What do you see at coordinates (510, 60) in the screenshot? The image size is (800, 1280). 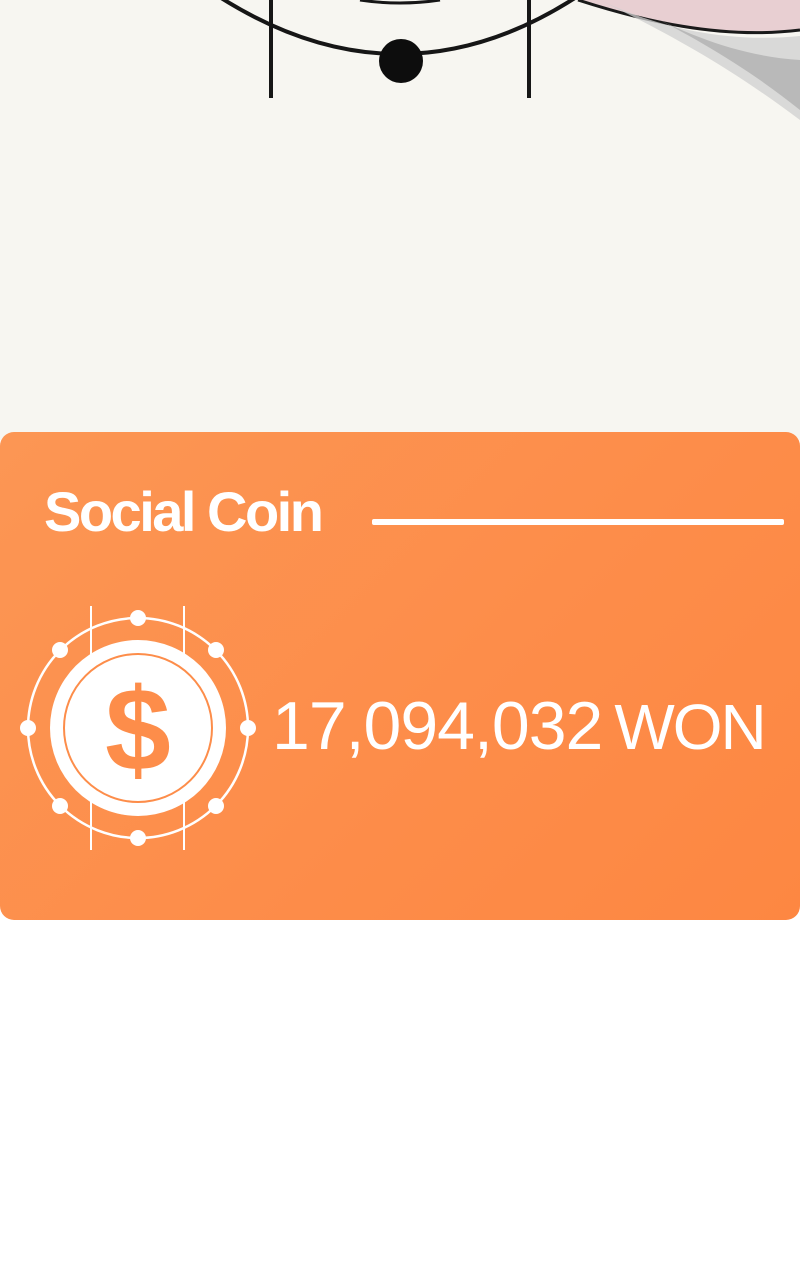 I see `circuit-circle-illustration` at bounding box center [510, 60].